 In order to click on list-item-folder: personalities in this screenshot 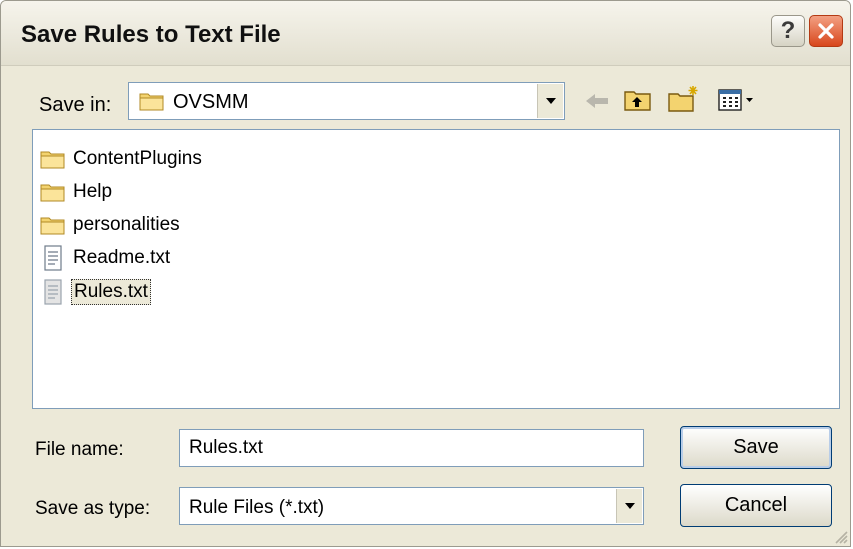, I will do `click(110, 225)`.